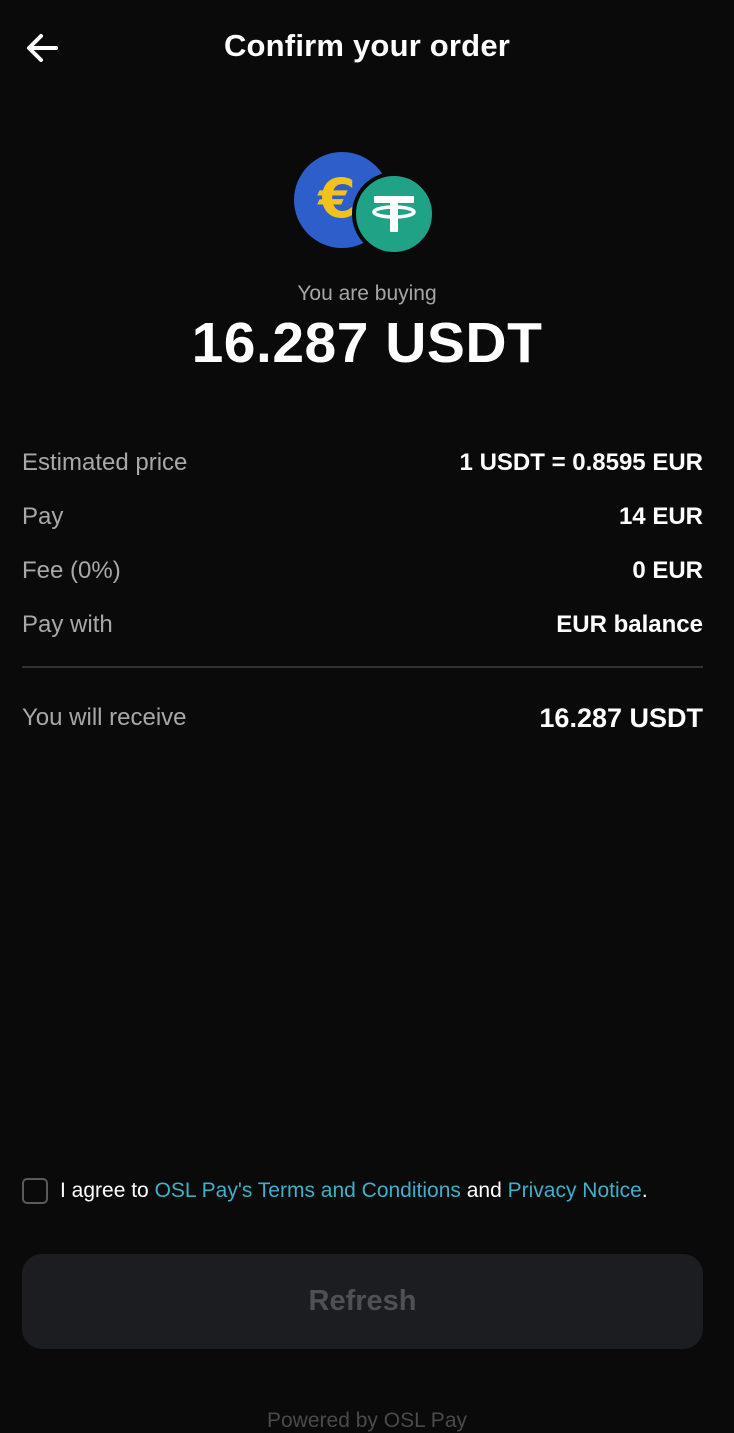 This screenshot has width=734, height=1433. I want to click on receive-row: You will receive 16.287 USDT, so click(362, 718).